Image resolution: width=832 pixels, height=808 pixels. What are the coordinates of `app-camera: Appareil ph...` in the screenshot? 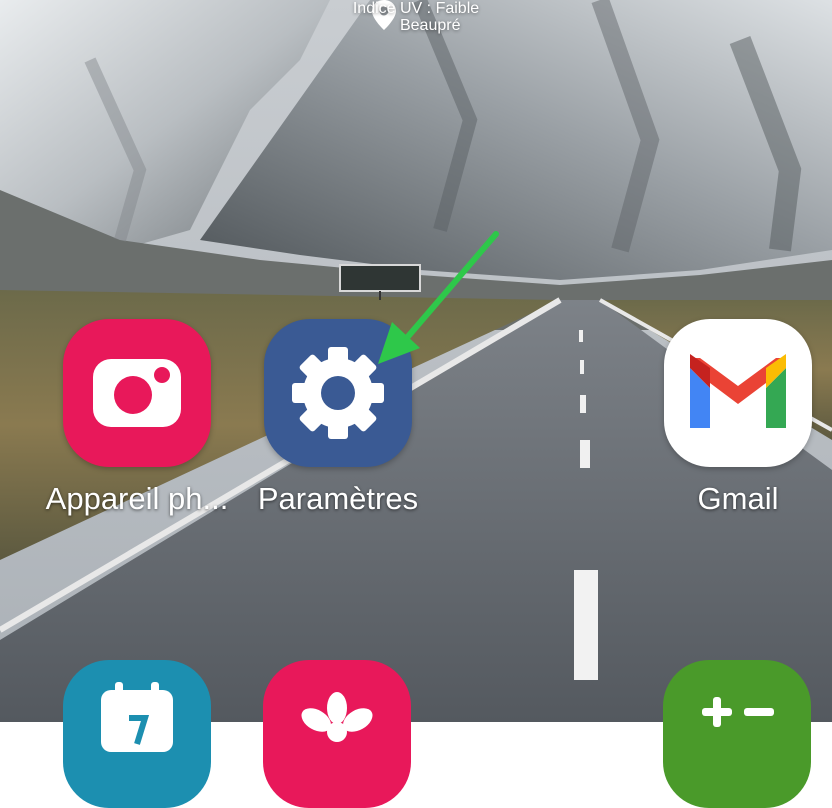 It's located at (137, 418).